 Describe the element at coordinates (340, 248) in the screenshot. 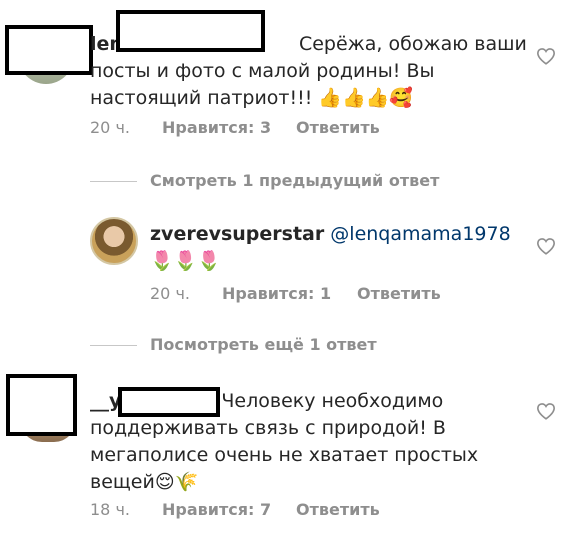

I see `reply-body: zverevsuperstar @lenqamama1978 🌷🌷🌷` at that location.